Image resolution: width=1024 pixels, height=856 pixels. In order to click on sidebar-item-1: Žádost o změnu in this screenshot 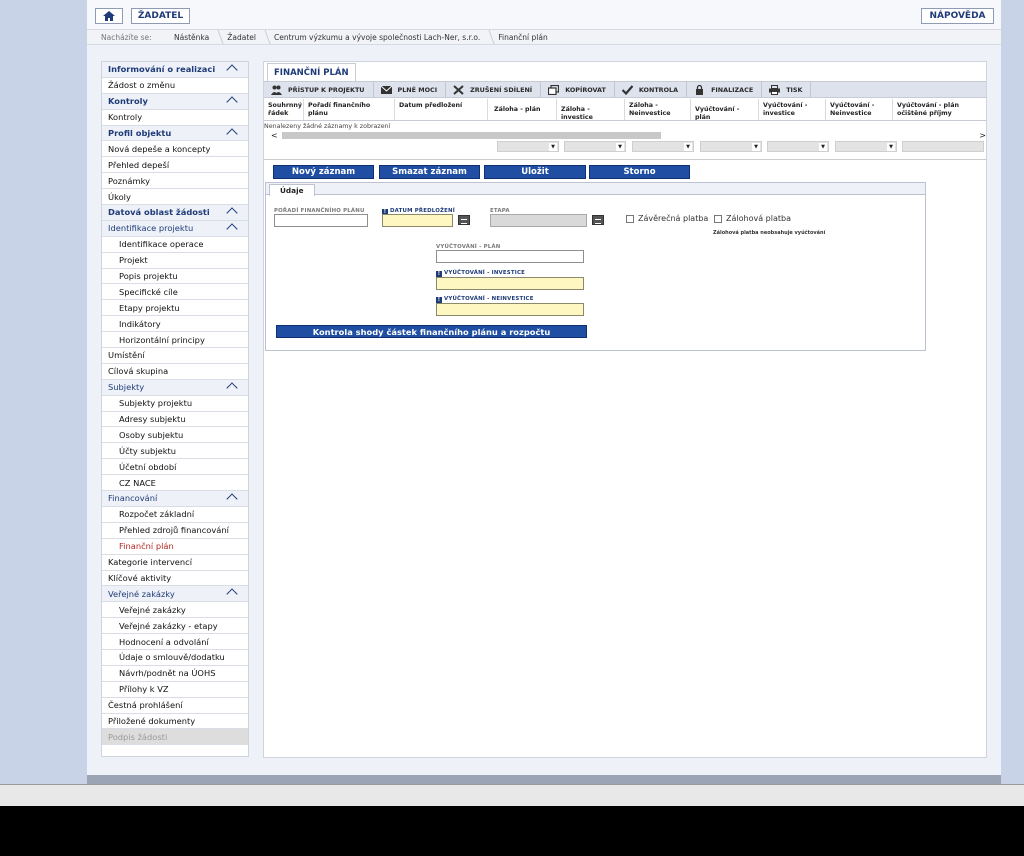, I will do `click(175, 86)`.